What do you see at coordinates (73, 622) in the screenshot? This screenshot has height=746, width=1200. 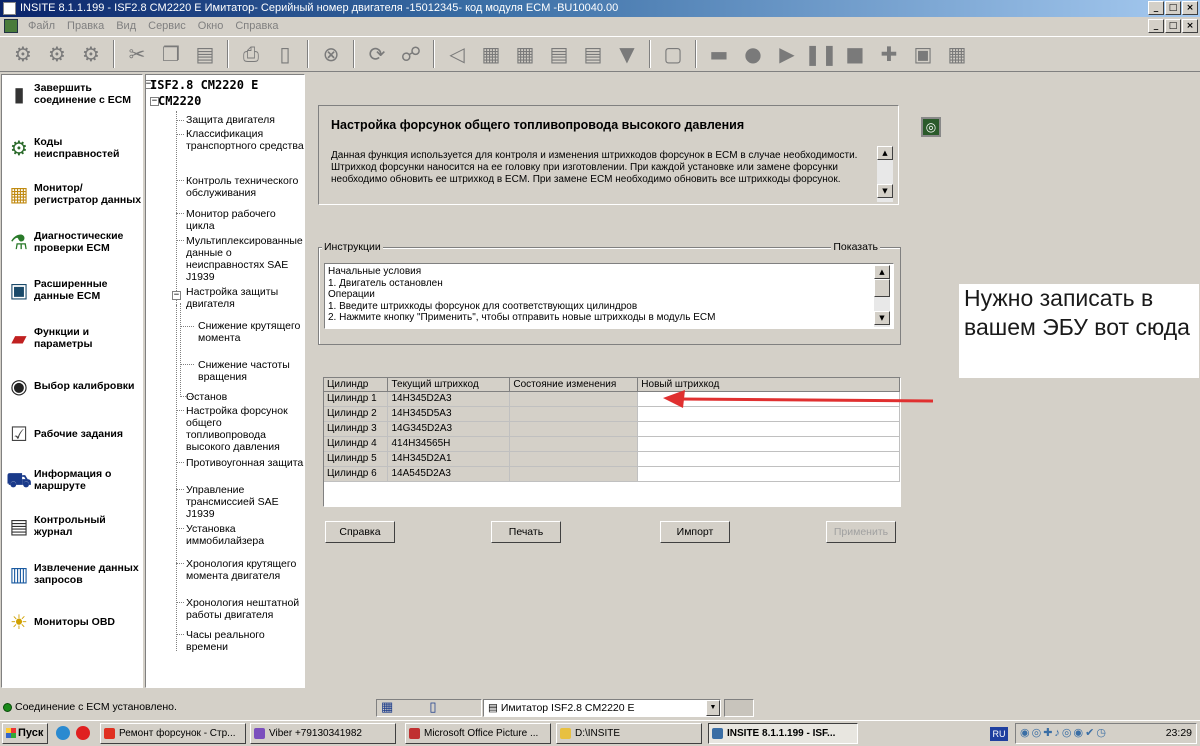 I see `sidebar-item-obd-monitors: ☀ Мониторы OBD` at bounding box center [73, 622].